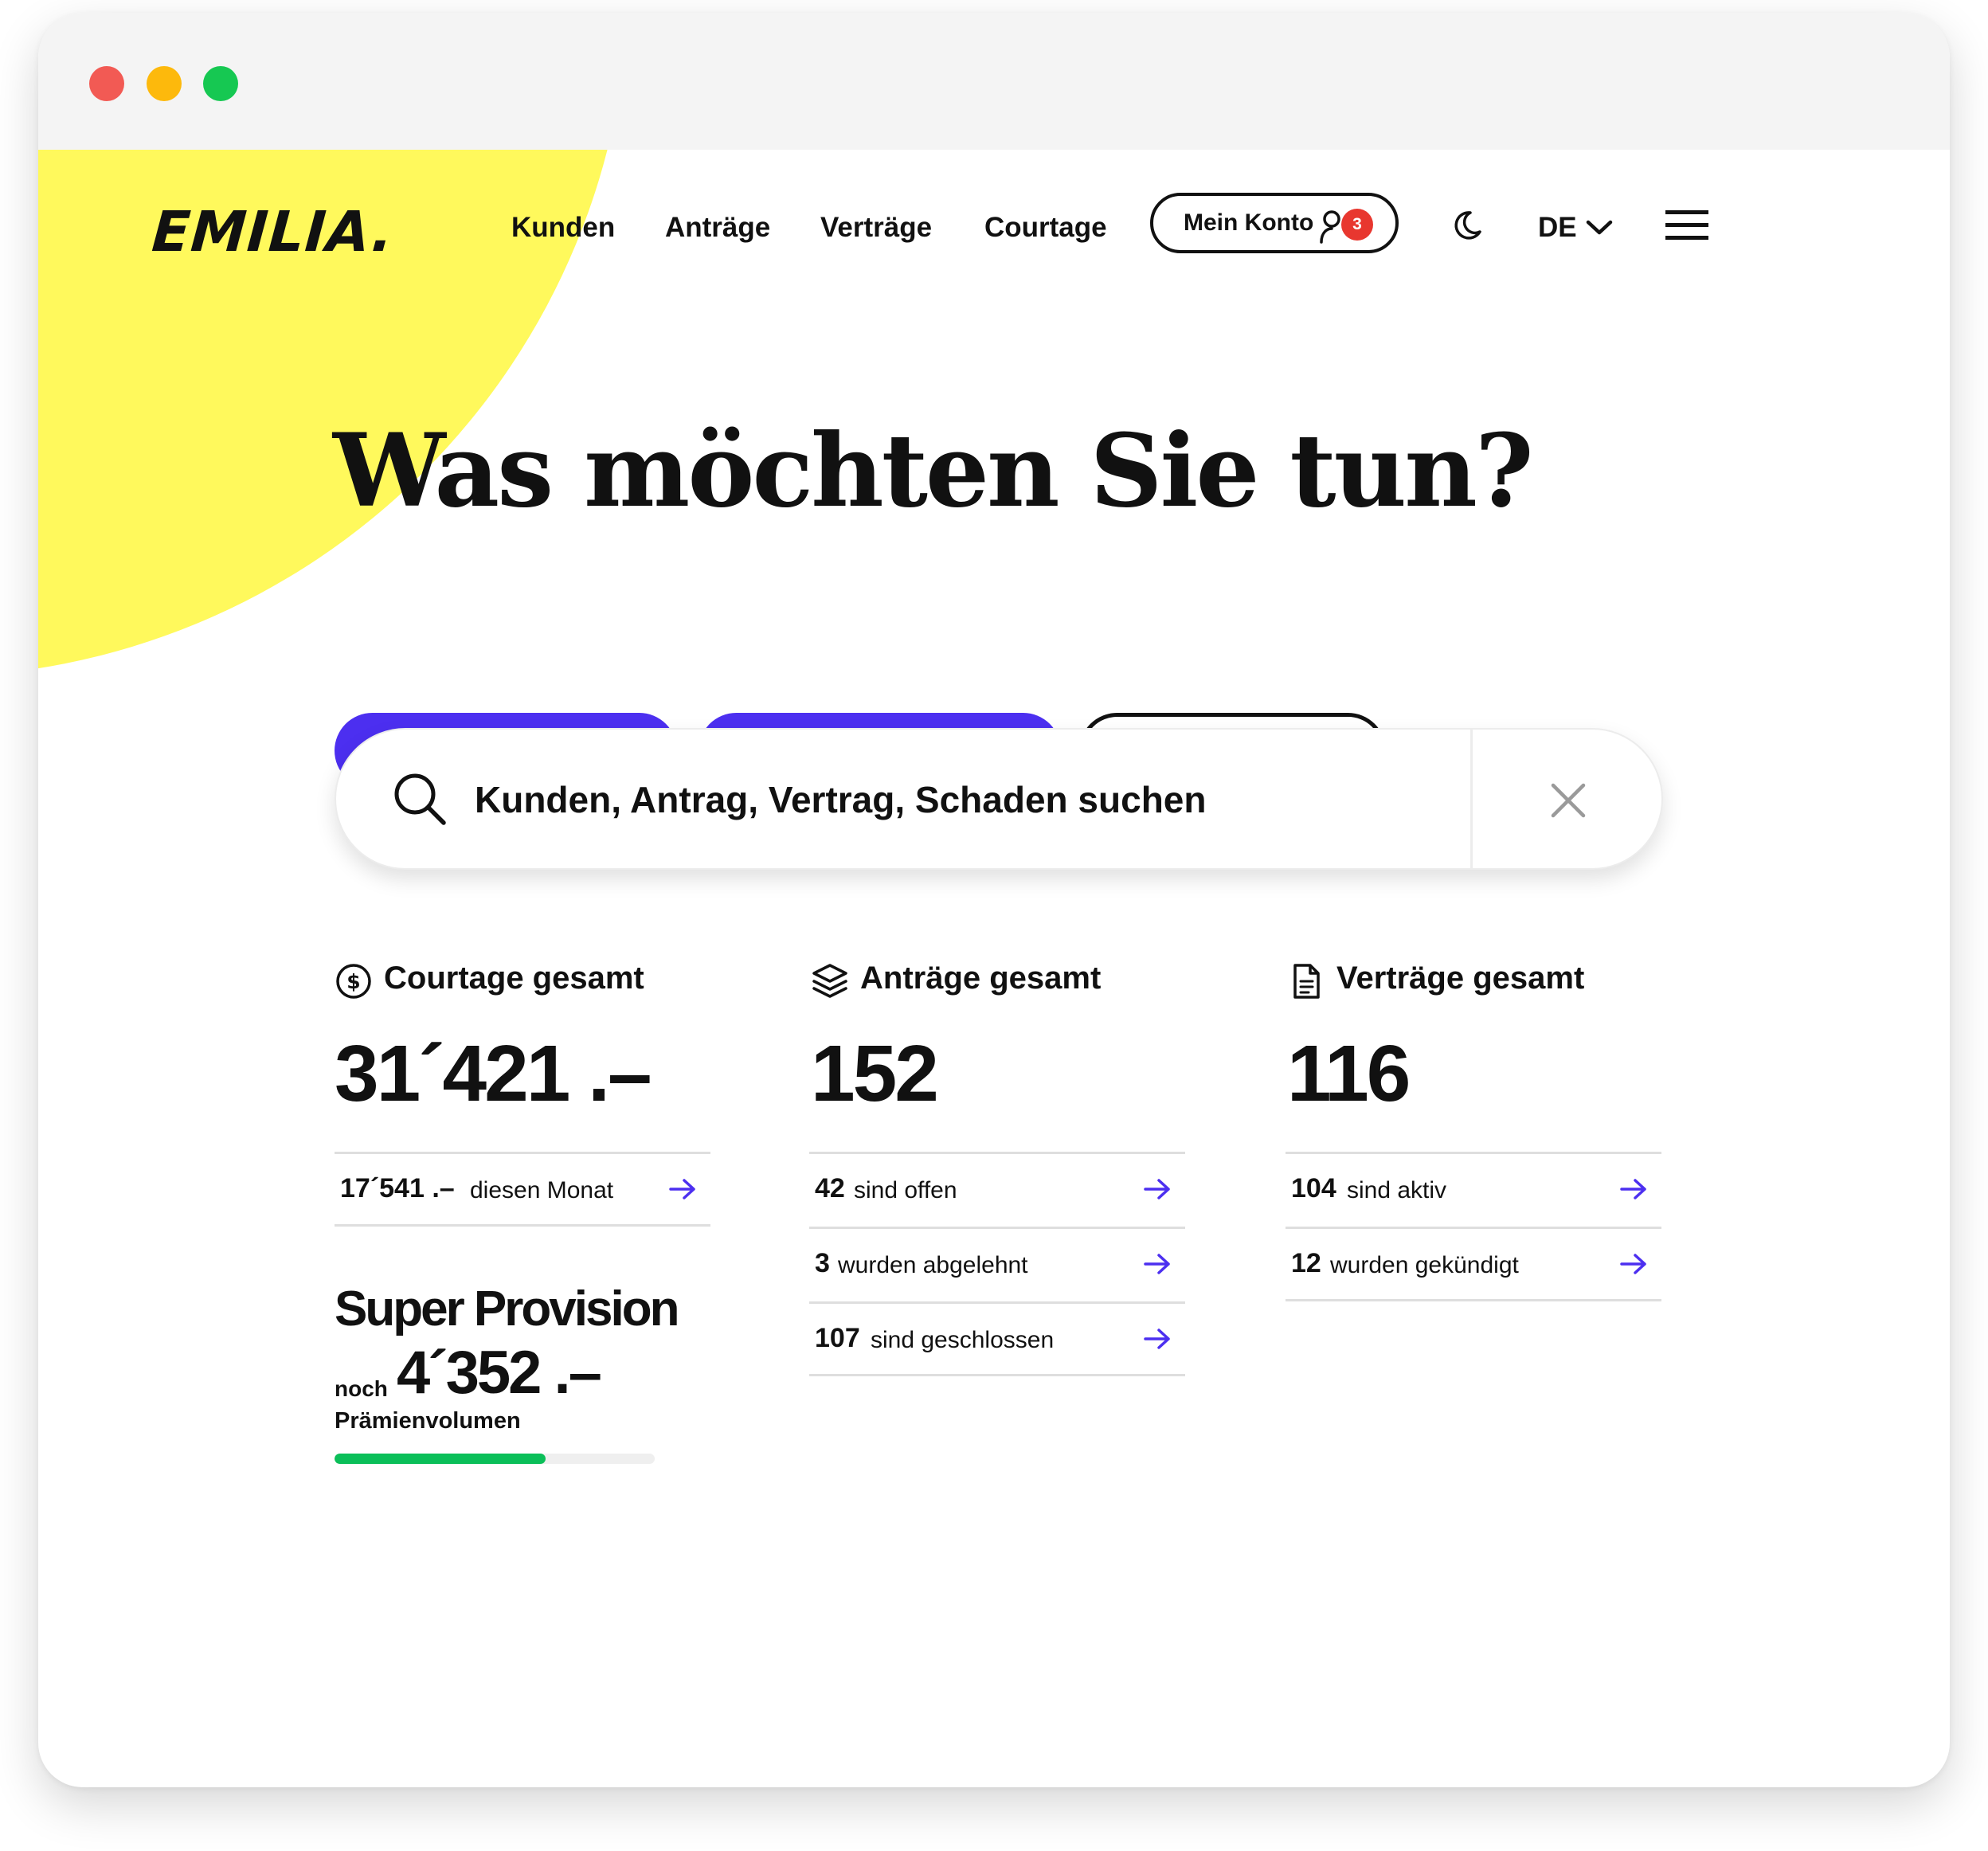 This screenshot has width=1988, height=1851. I want to click on close-window-button, so click(106, 83).